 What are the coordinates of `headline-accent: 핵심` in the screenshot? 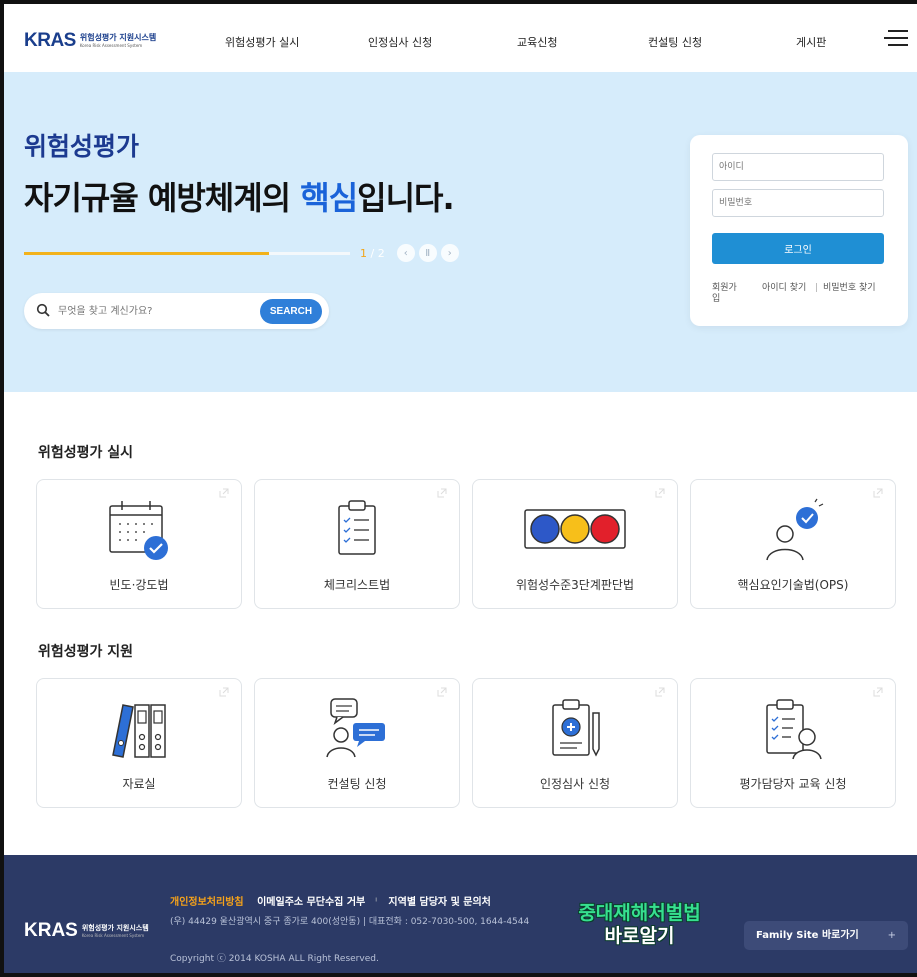 It's located at (329, 198).